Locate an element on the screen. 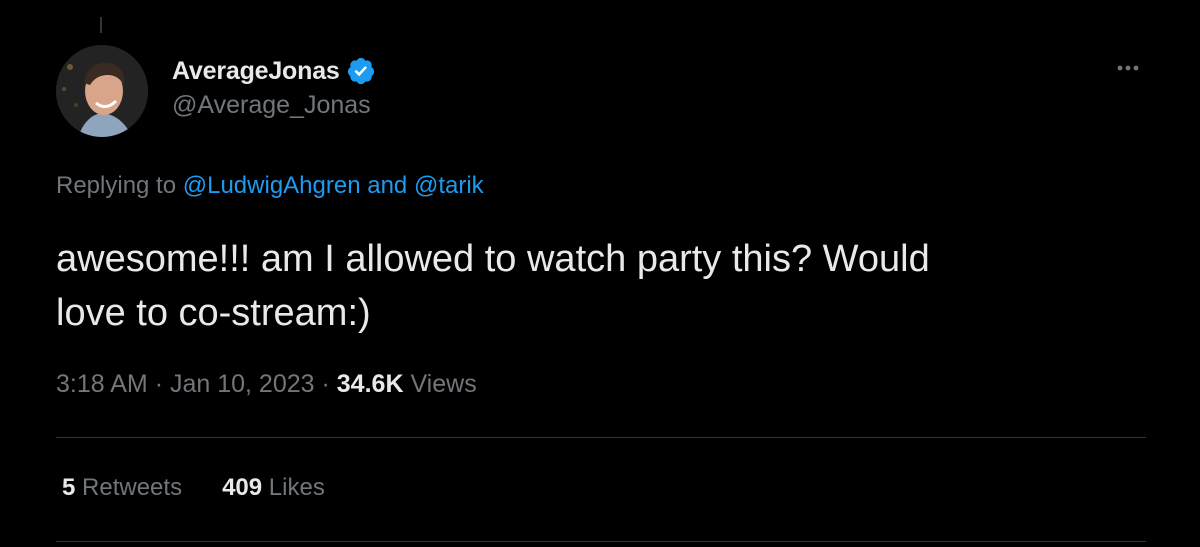 Image resolution: width=1200 pixels, height=547 pixels. retweets-stat: 5 Retweets is located at coordinates (122, 488).